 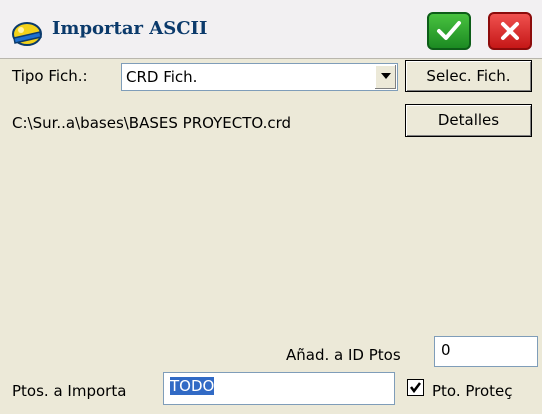 I want to click on details-label: Detalles, so click(x=468, y=120).